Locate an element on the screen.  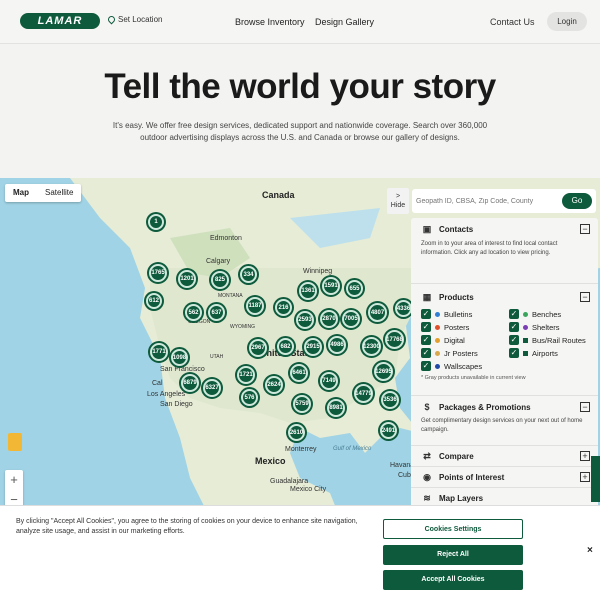
map-cluster: 4336 is located at coordinates (403, 308).